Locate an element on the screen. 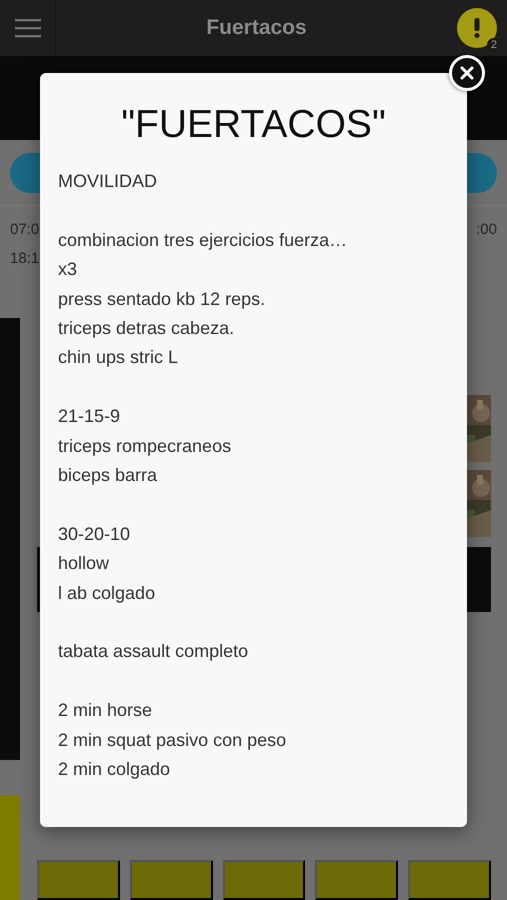 The image size is (507, 900). workout-line: l ab colgado is located at coordinates (107, 593).